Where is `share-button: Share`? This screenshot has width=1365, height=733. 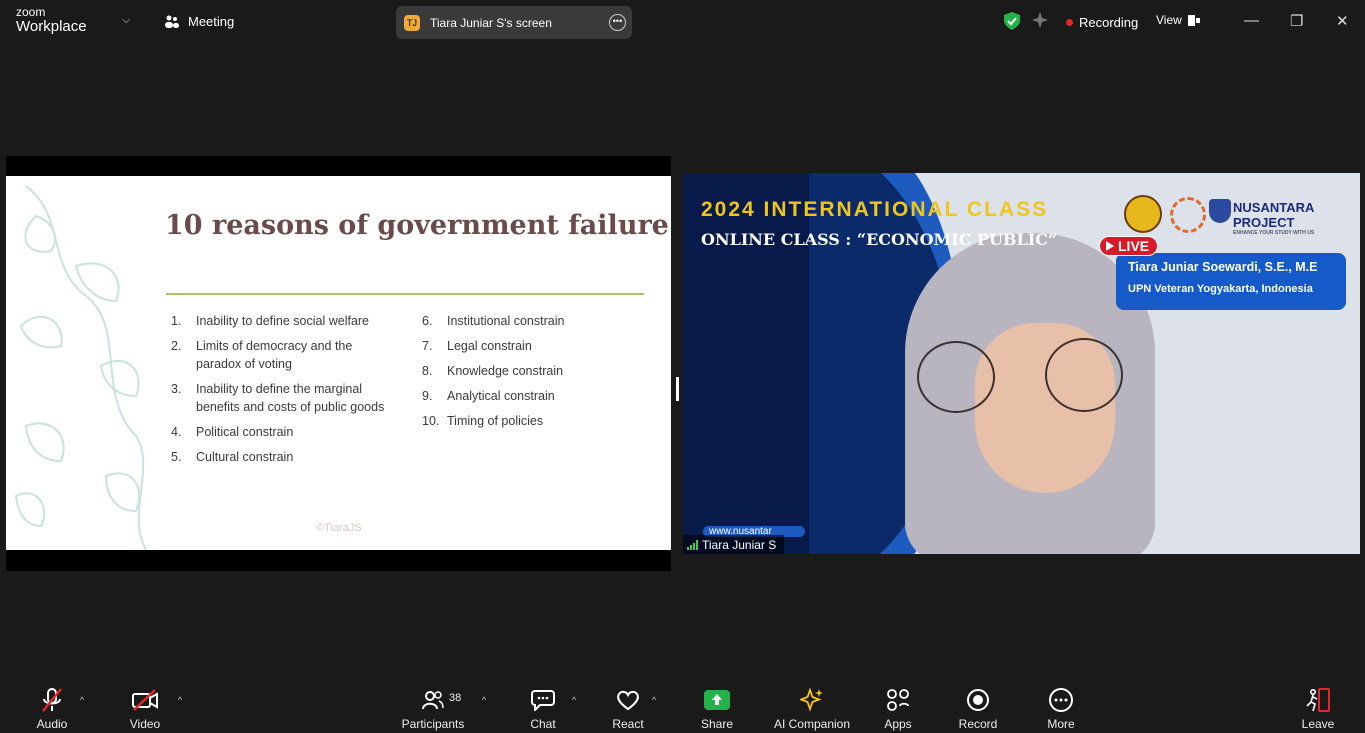
share-button: Share is located at coordinates (717, 706).